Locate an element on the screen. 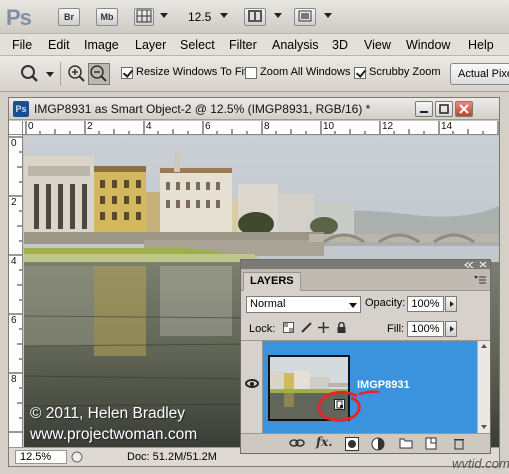 Image resolution: width=509 pixels, height=474 pixels. actual-pixels-button: Actual Pixels is located at coordinates (479, 74).